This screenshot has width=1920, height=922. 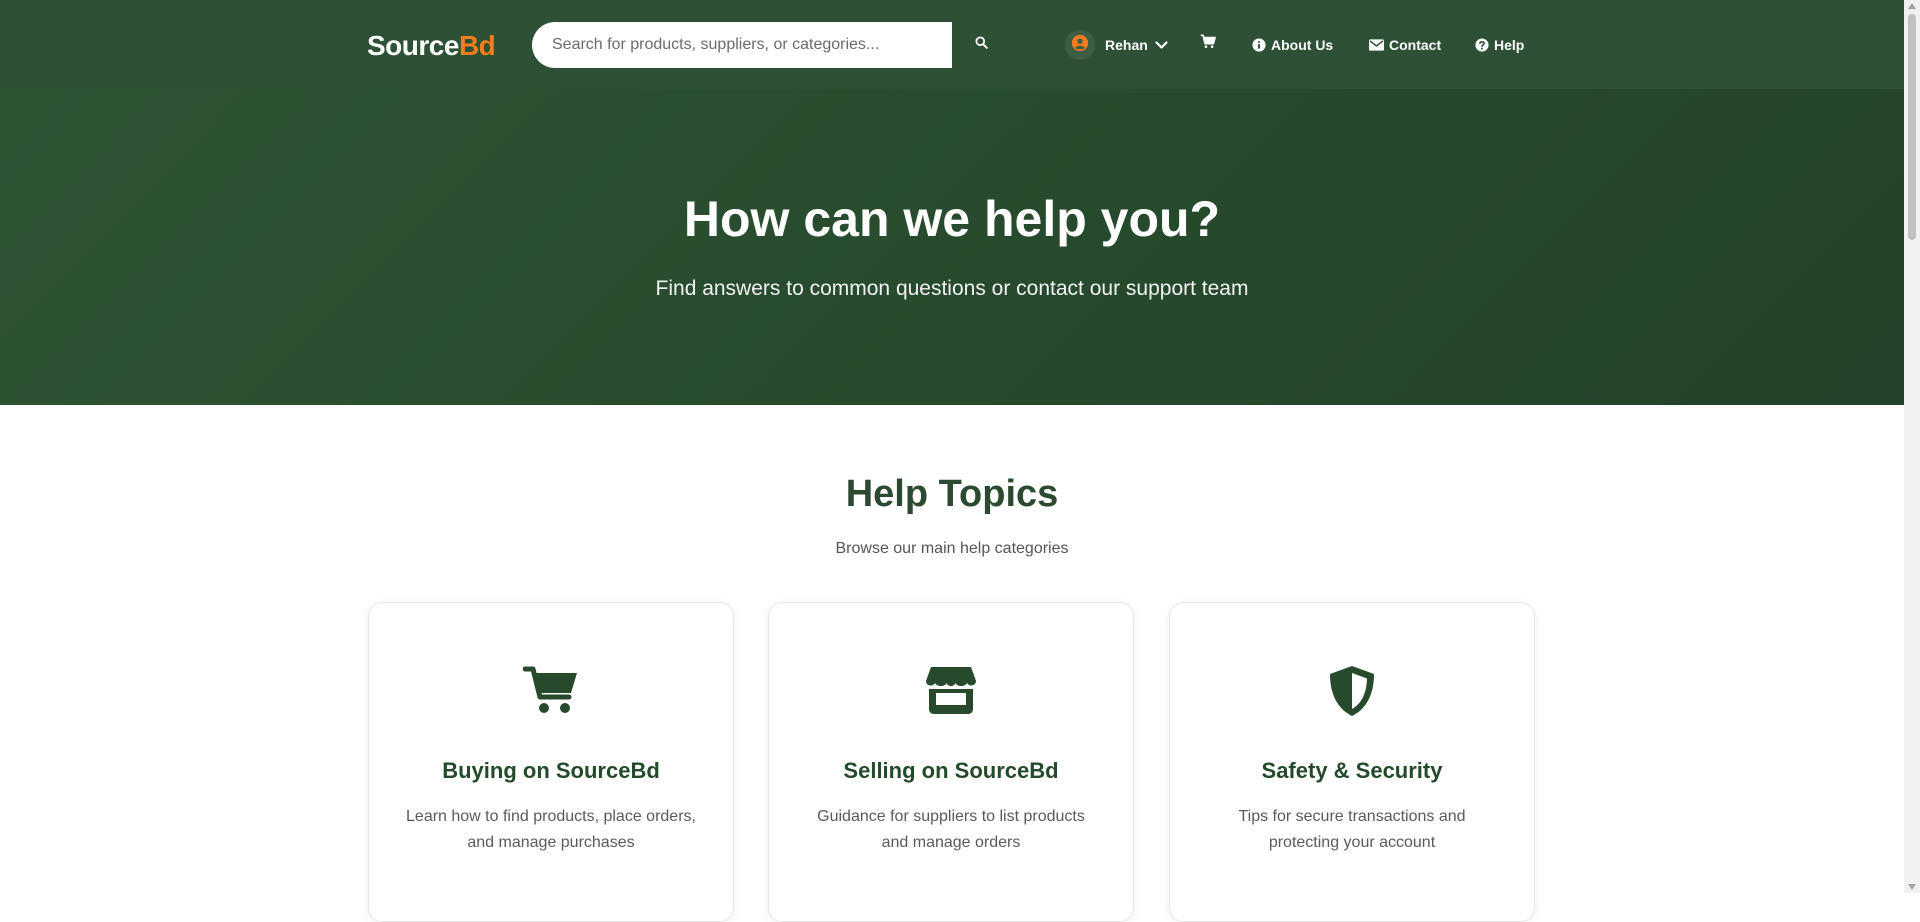 I want to click on topic-card-title: Buying on SourceBd, so click(x=551, y=770).